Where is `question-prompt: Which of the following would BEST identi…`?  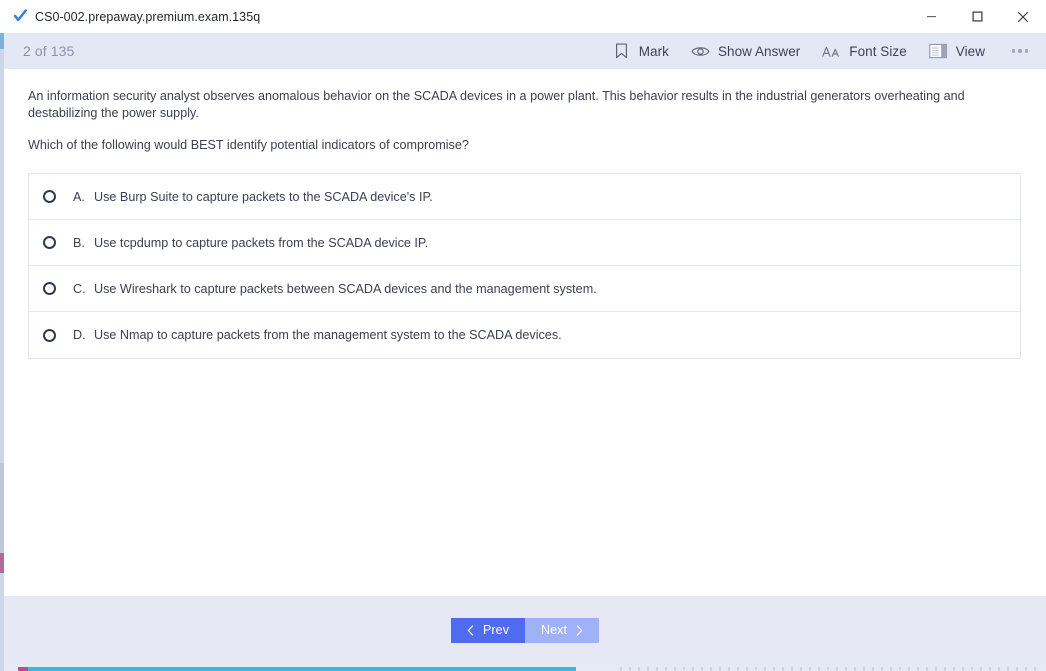 question-prompt: Which of the following would BEST identi… is located at coordinates (248, 145).